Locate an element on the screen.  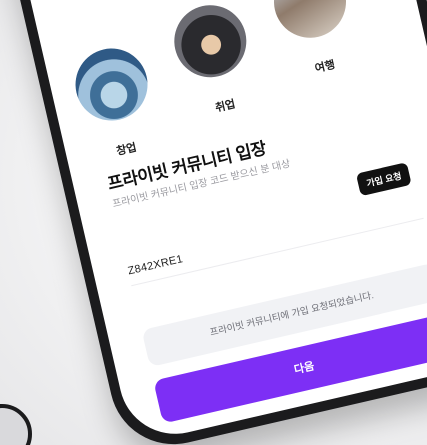
join-request-button: 가입 요청 is located at coordinates (384, 179).